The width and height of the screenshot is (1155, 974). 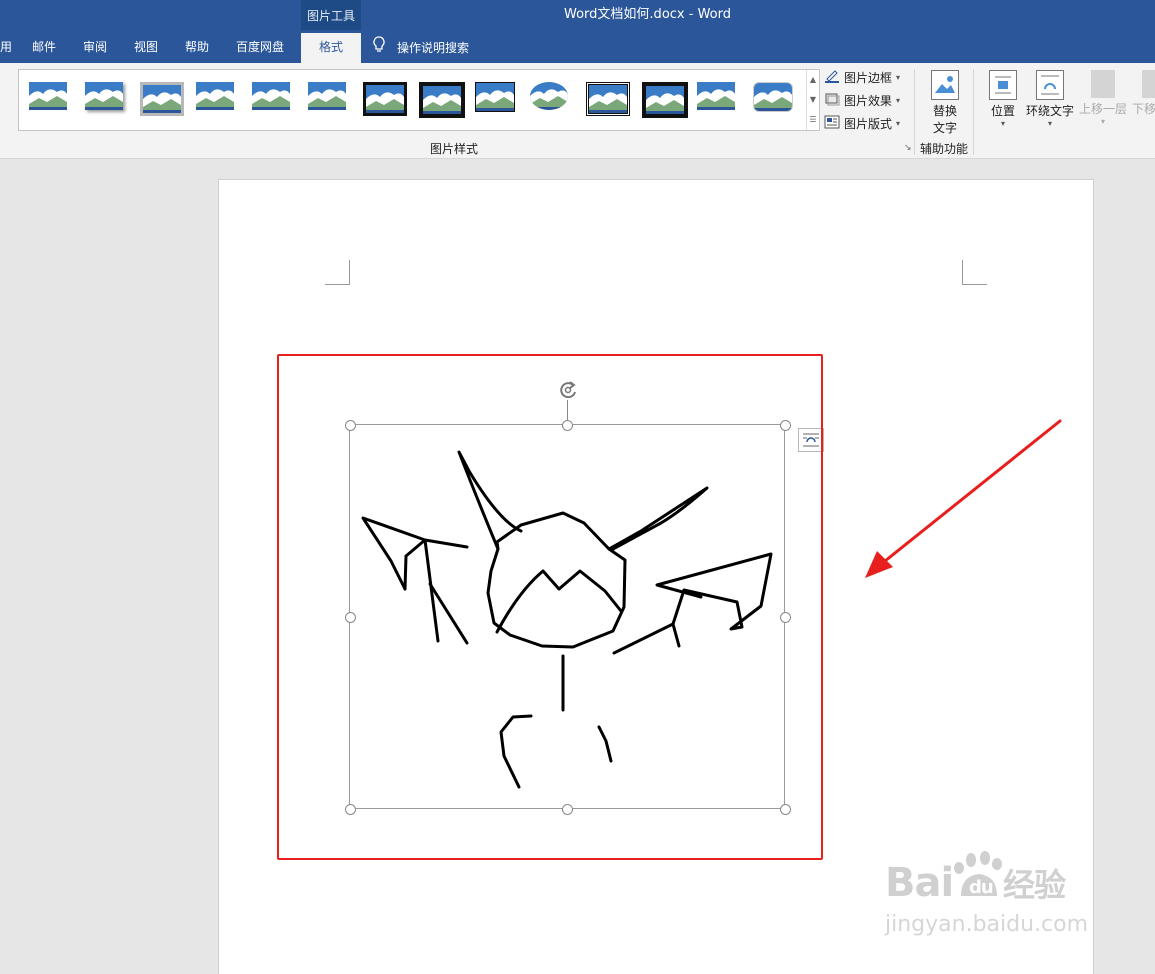 What do you see at coordinates (1002, 111) in the screenshot?
I see `position-label: 位置` at bounding box center [1002, 111].